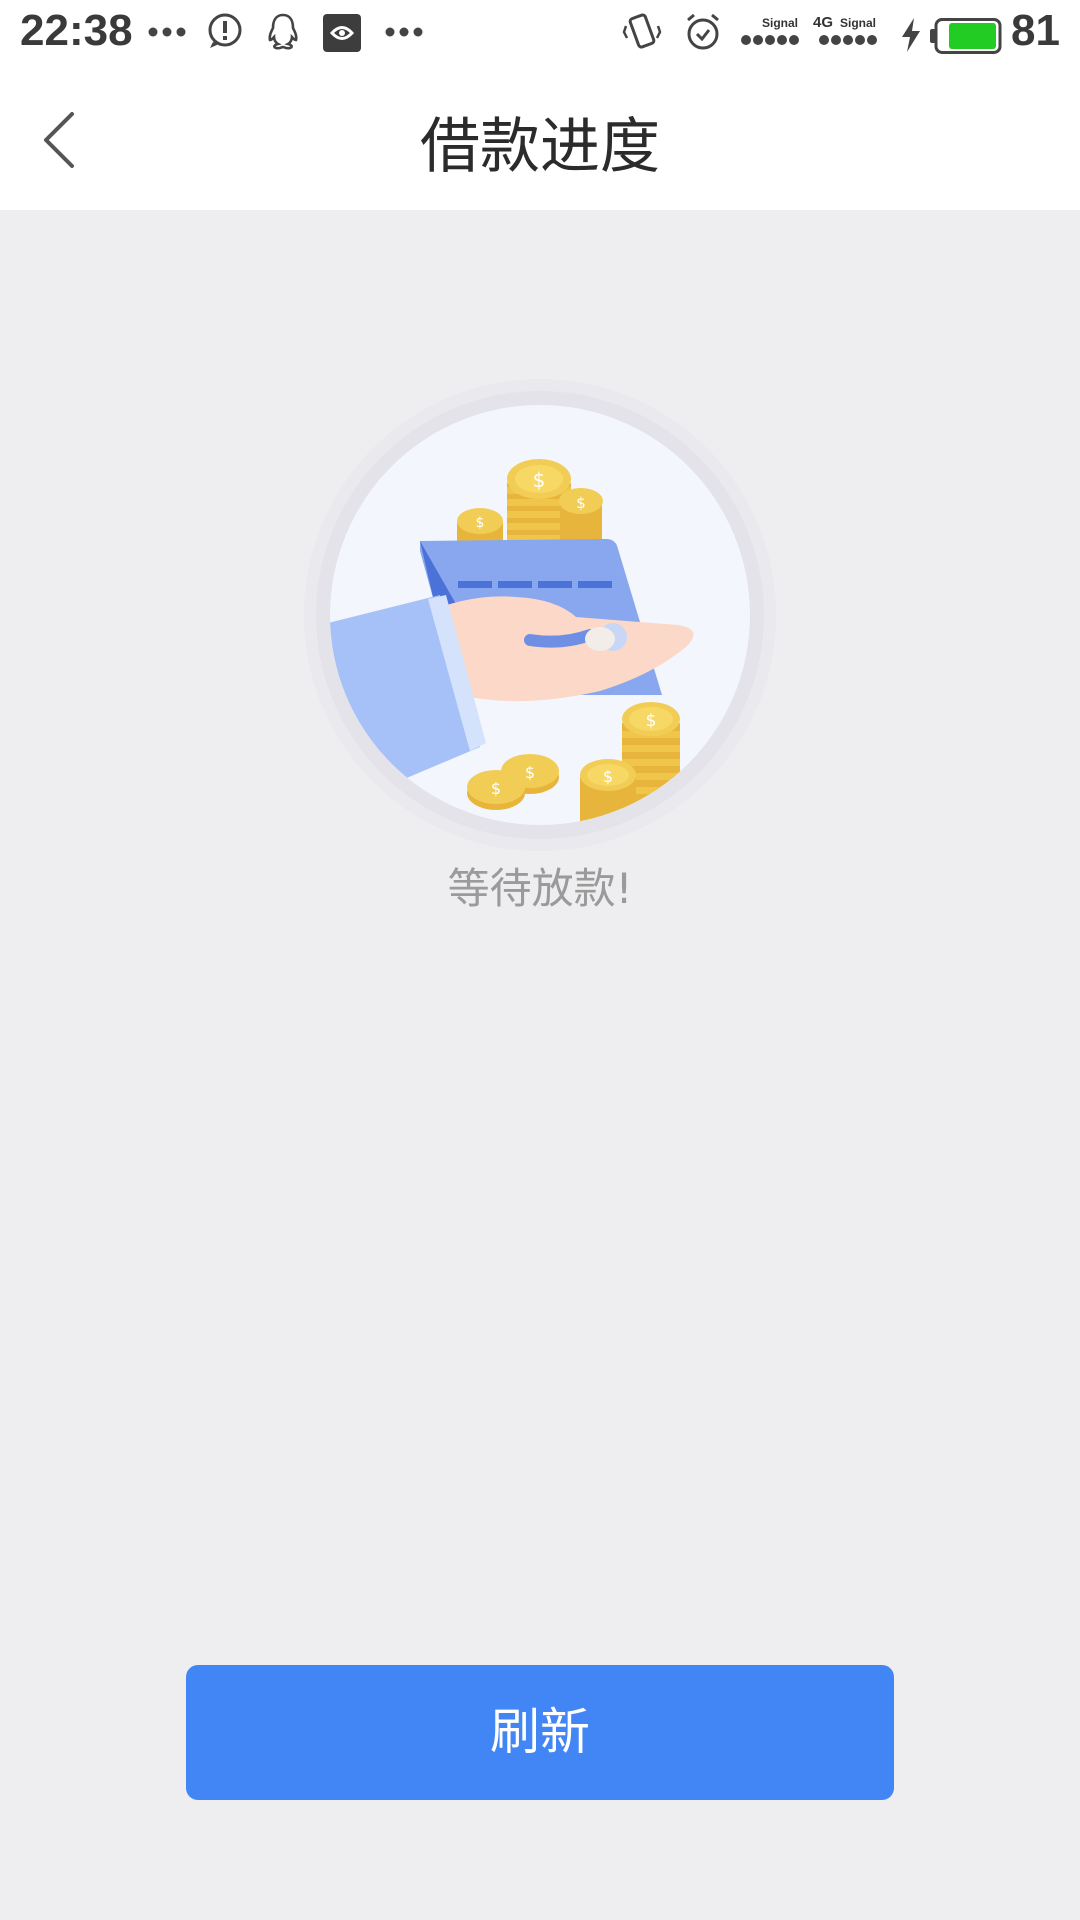 The image size is (1080, 1920). I want to click on battery-percent: 81, so click(1035, 30).